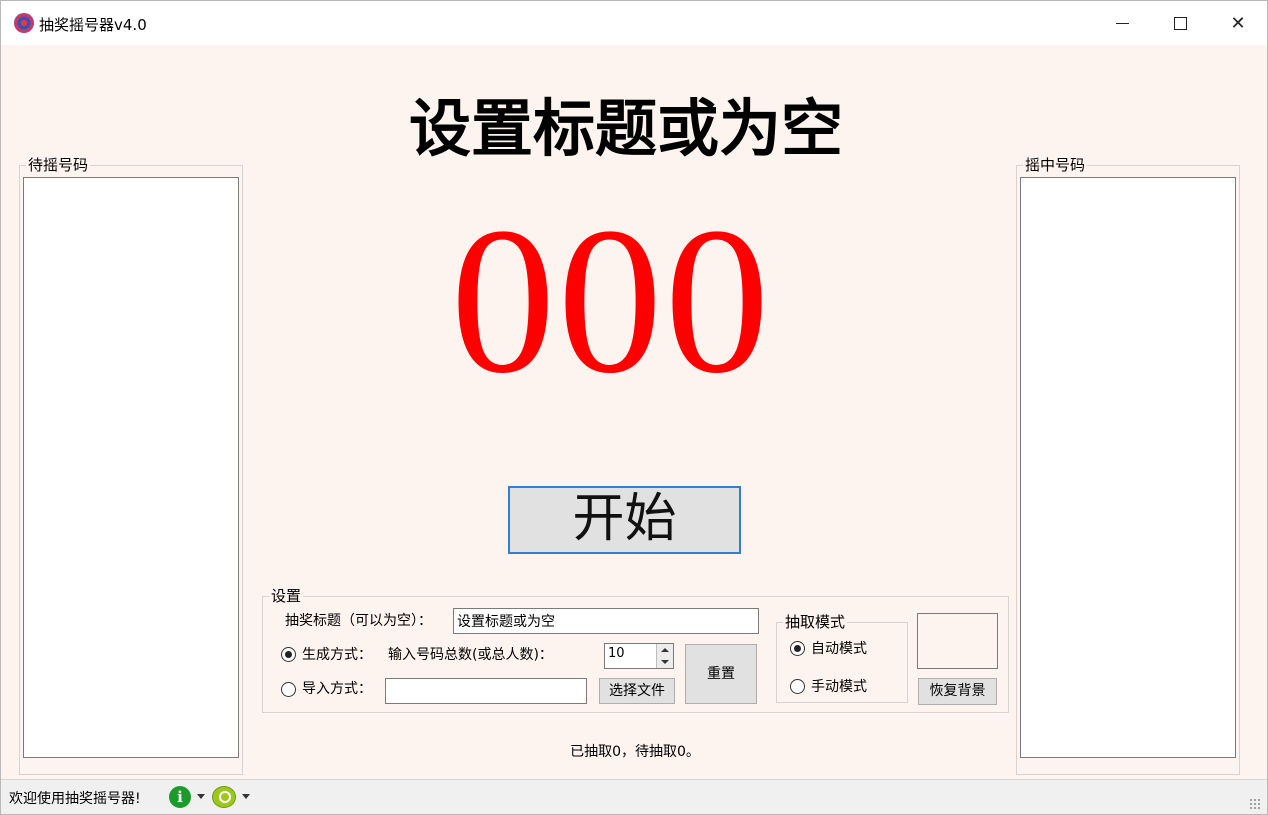 The height and width of the screenshot is (815, 1268). What do you see at coordinates (201, 796) in the screenshot?
I see `info-dropdown-arrow-icon` at bounding box center [201, 796].